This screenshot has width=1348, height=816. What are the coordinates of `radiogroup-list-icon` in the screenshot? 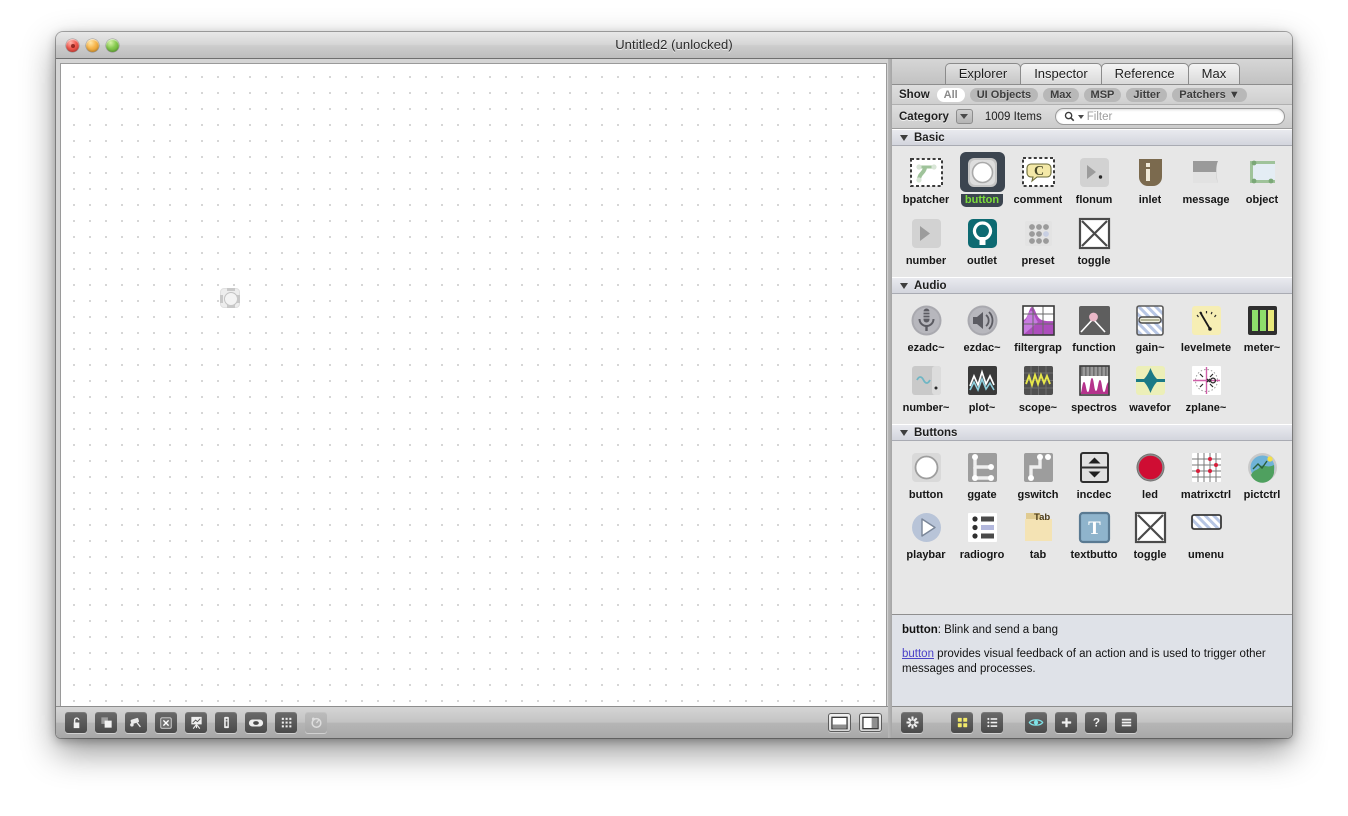 It's located at (982, 527).